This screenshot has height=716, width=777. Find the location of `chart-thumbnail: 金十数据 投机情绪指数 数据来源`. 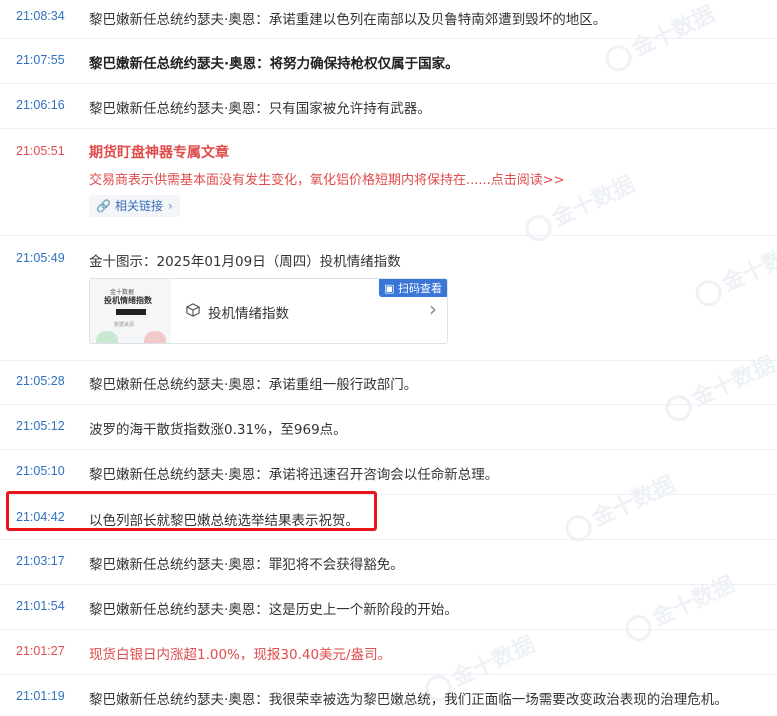

chart-thumbnail: 金十数据 投机情绪指数 数据来源 is located at coordinates (130, 311).